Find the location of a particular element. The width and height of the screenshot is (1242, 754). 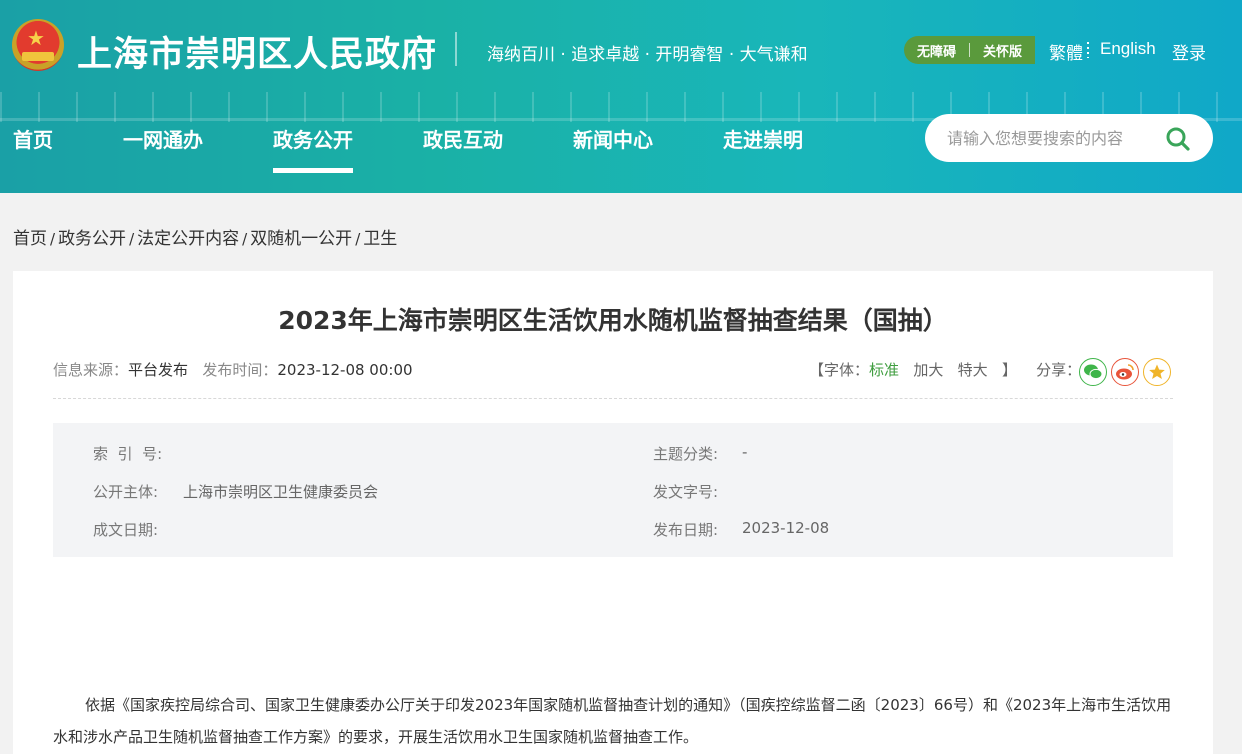

national-emblem-icon: ★ is located at coordinates (38, 45).